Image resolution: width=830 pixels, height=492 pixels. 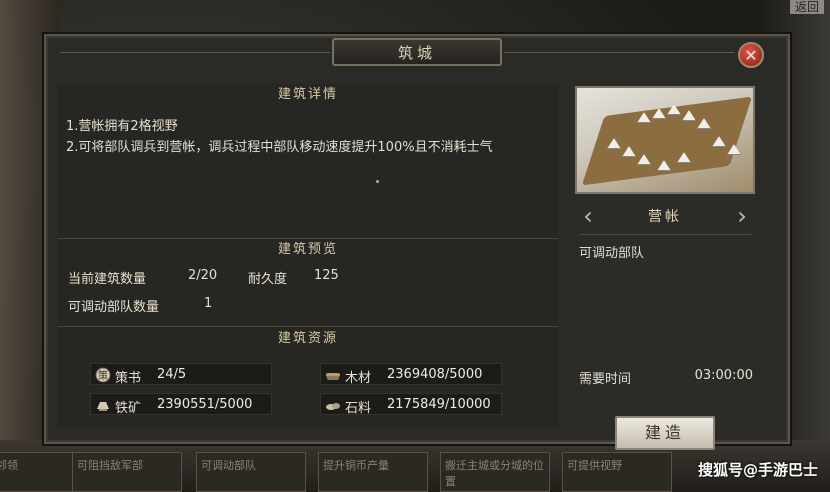 What do you see at coordinates (435, 374) in the screenshot?
I see `resource-value: 2369408/5000` at bounding box center [435, 374].